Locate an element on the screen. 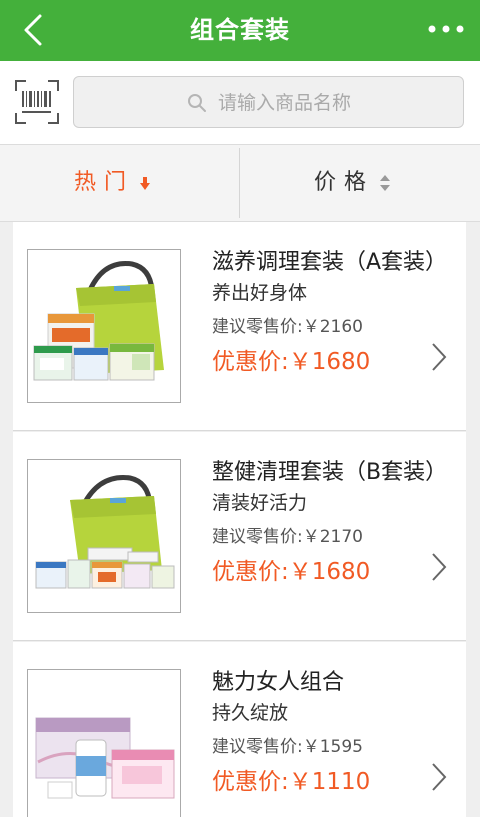 This screenshot has height=817, width=480. product-subtitle: 养出好身体 is located at coordinates (260, 293).